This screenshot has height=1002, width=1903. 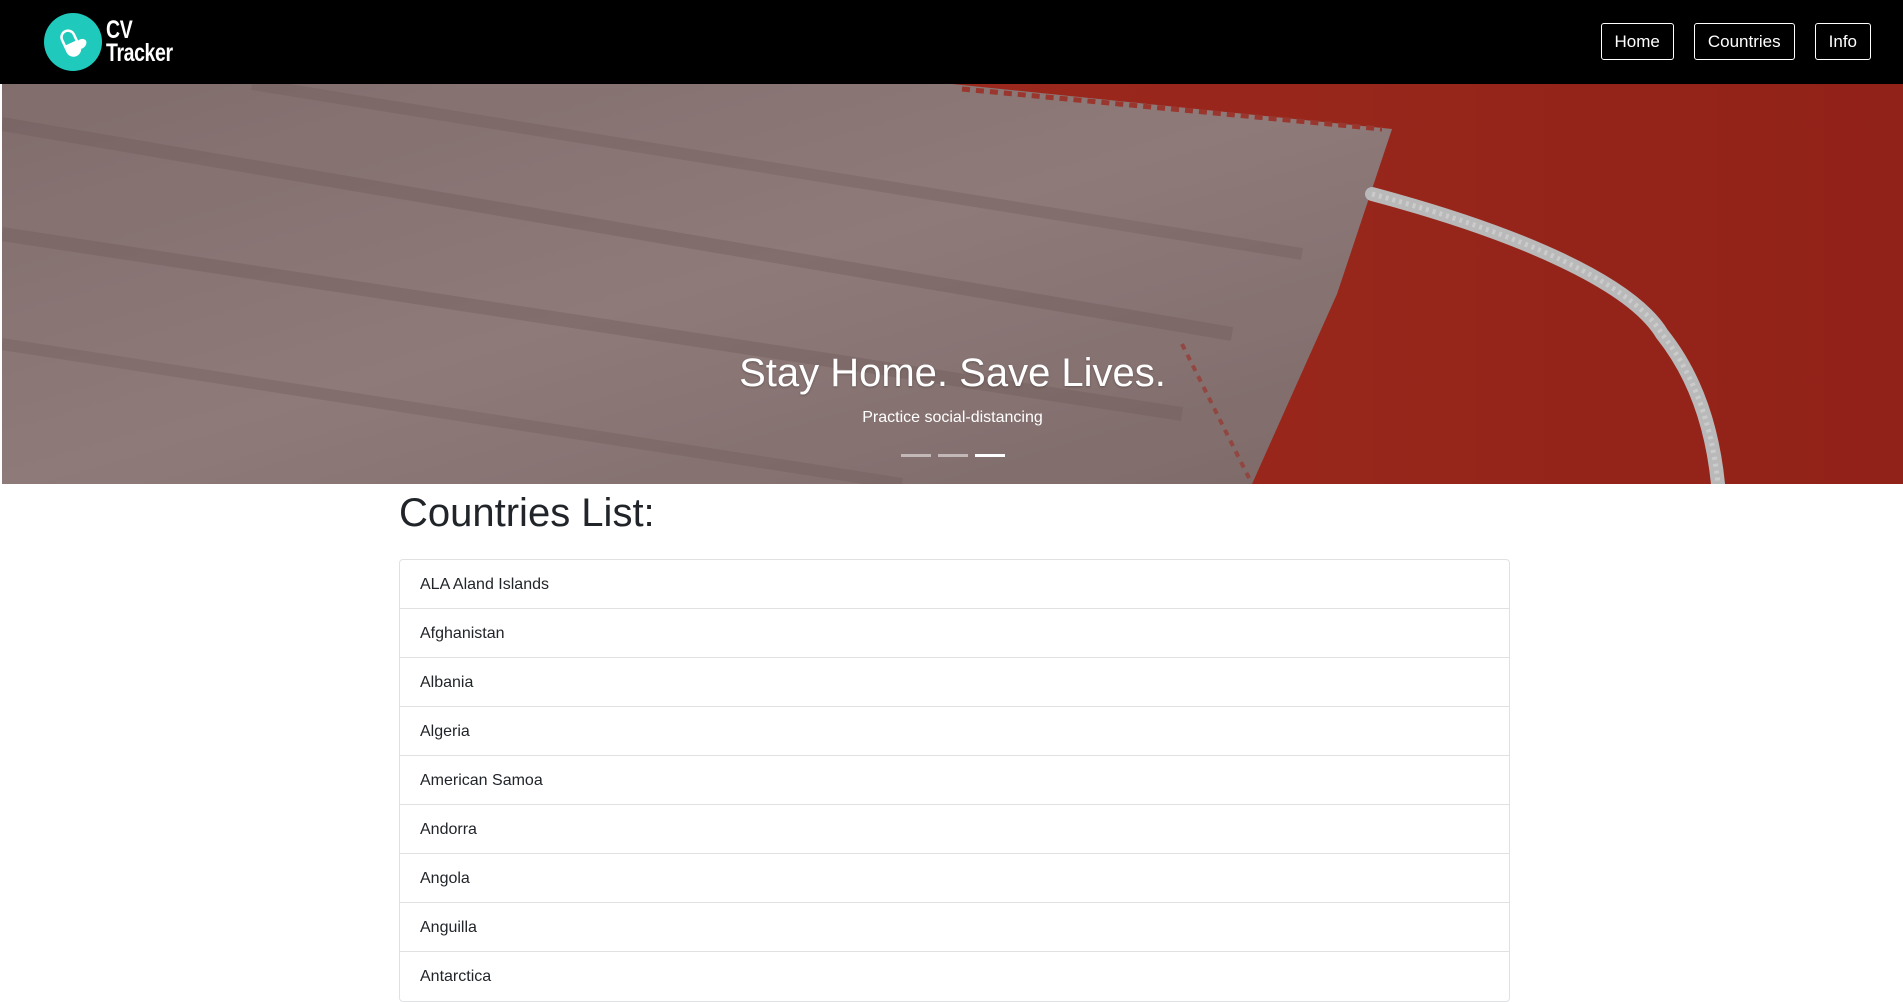 What do you see at coordinates (954, 682) in the screenshot?
I see `country-list-item: Albania` at bounding box center [954, 682].